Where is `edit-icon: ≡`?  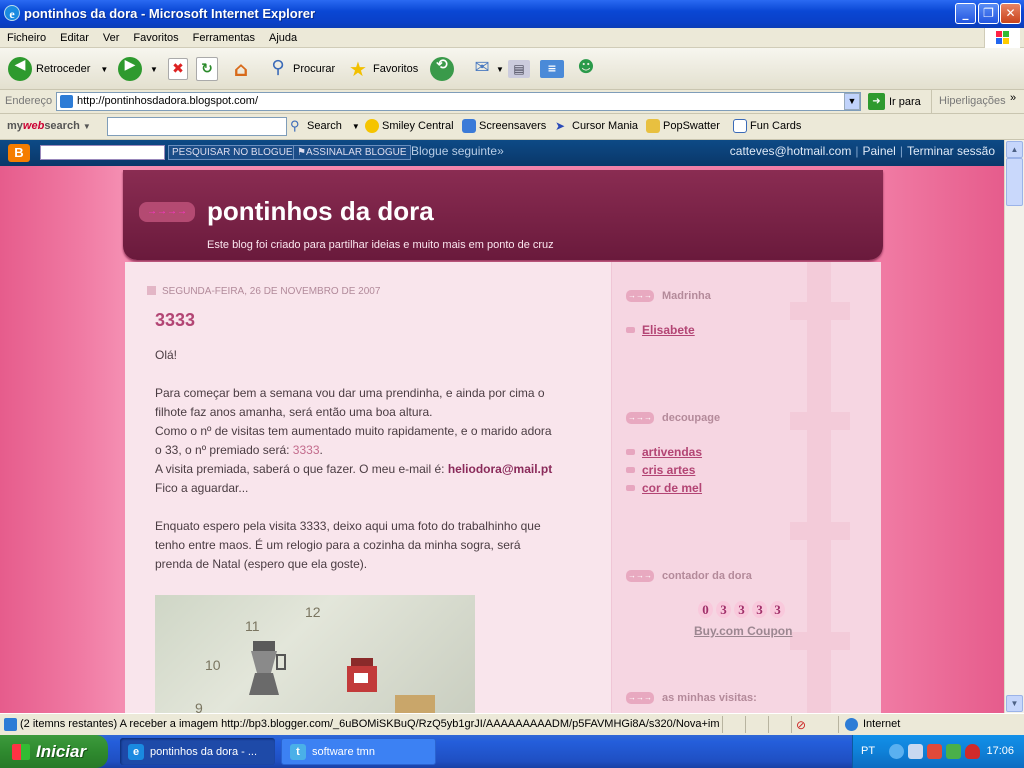
edit-icon: ≡ is located at coordinates (552, 69).